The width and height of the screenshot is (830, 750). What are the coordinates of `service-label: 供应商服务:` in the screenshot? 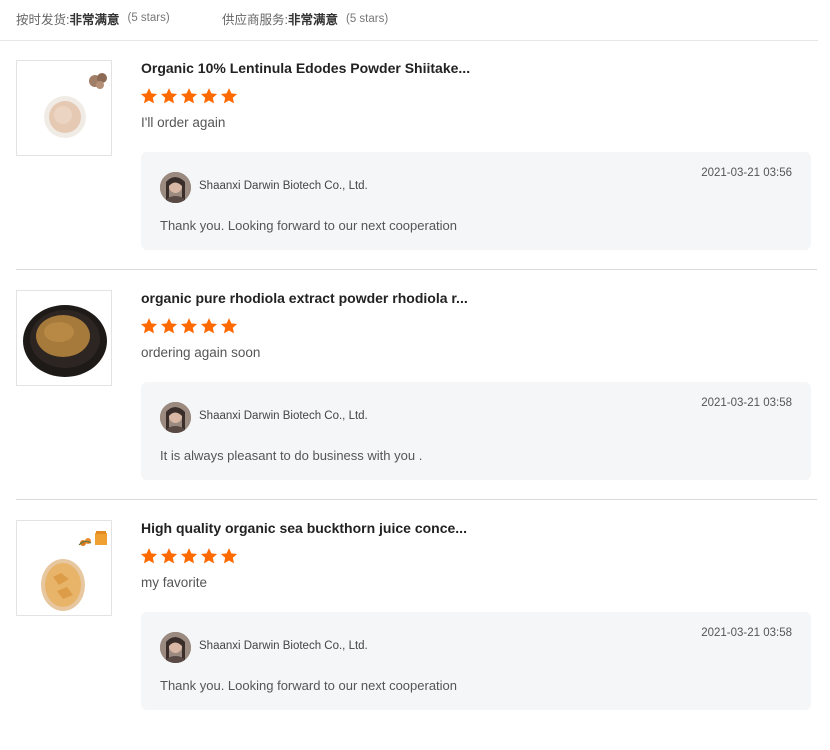 It's located at (255, 20).